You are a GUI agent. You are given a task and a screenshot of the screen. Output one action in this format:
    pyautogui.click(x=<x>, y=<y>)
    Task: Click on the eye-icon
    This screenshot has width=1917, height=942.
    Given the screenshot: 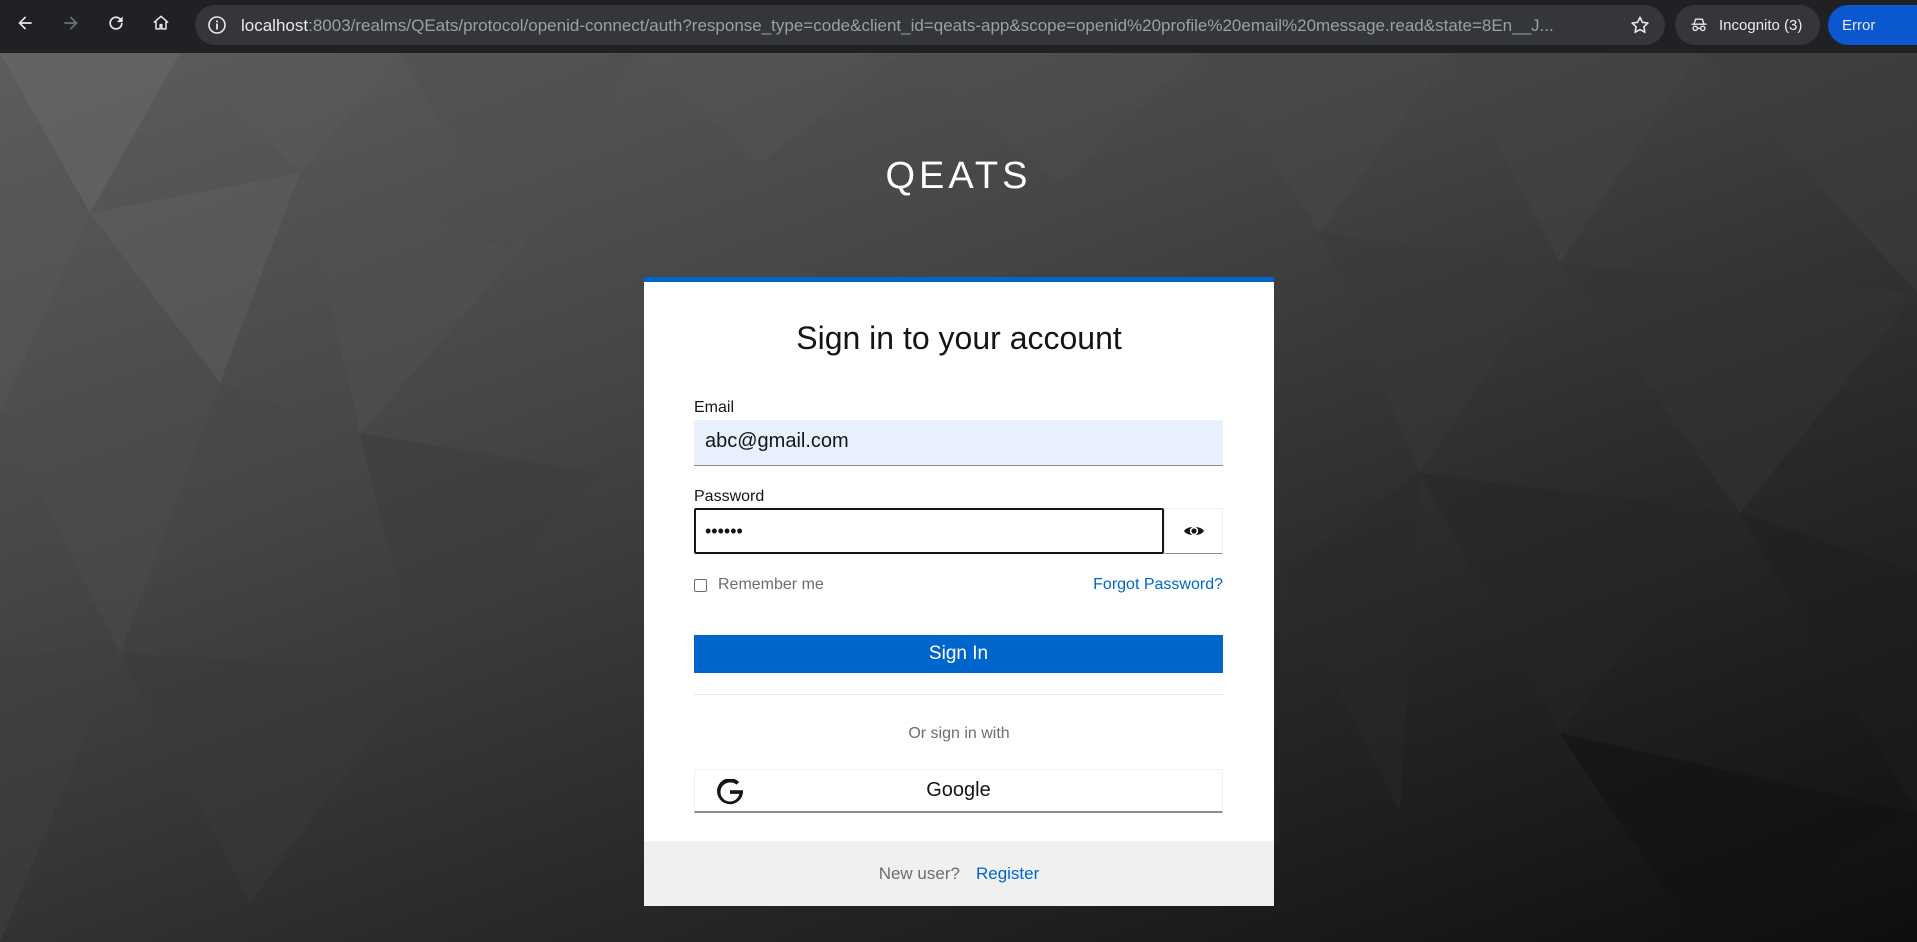 What is the action you would take?
    pyautogui.click(x=1193, y=531)
    